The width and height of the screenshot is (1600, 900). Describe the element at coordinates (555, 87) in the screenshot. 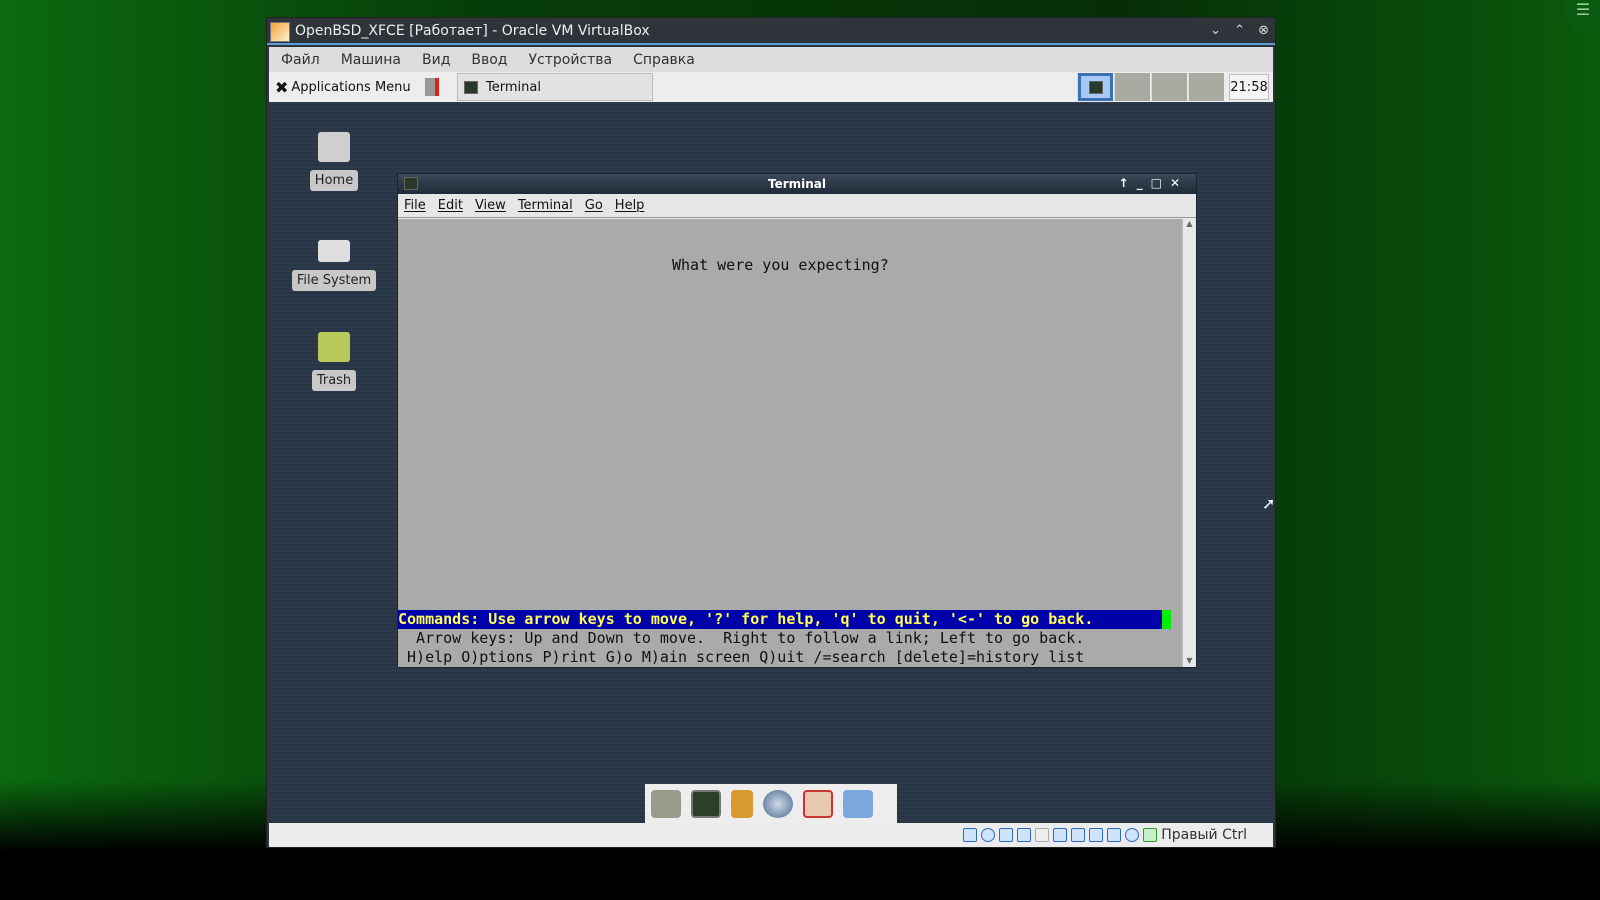

I see `taskbar-terminal: Terminal` at that location.